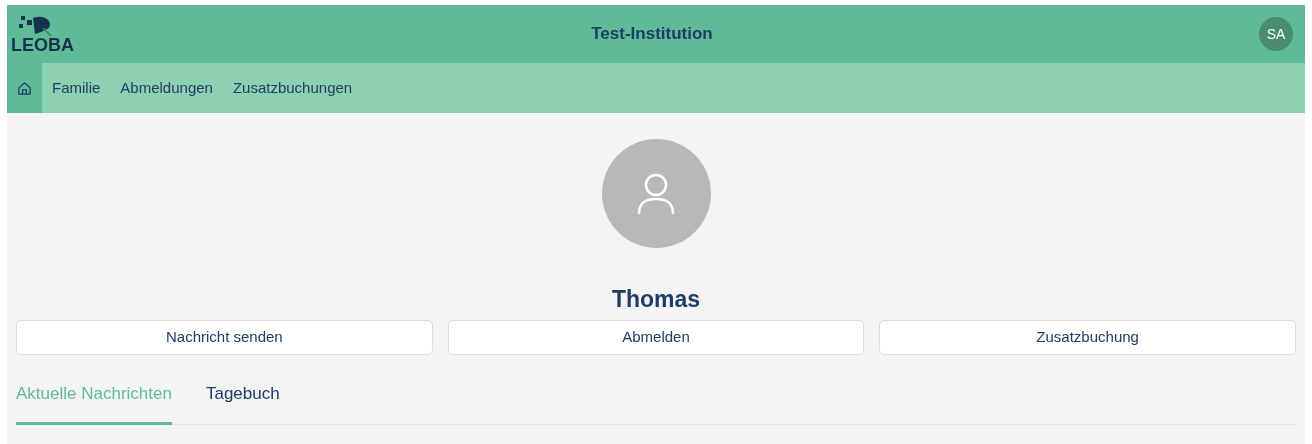  Describe the element at coordinates (1276, 34) in the screenshot. I see `user-avatar: SA` at that location.